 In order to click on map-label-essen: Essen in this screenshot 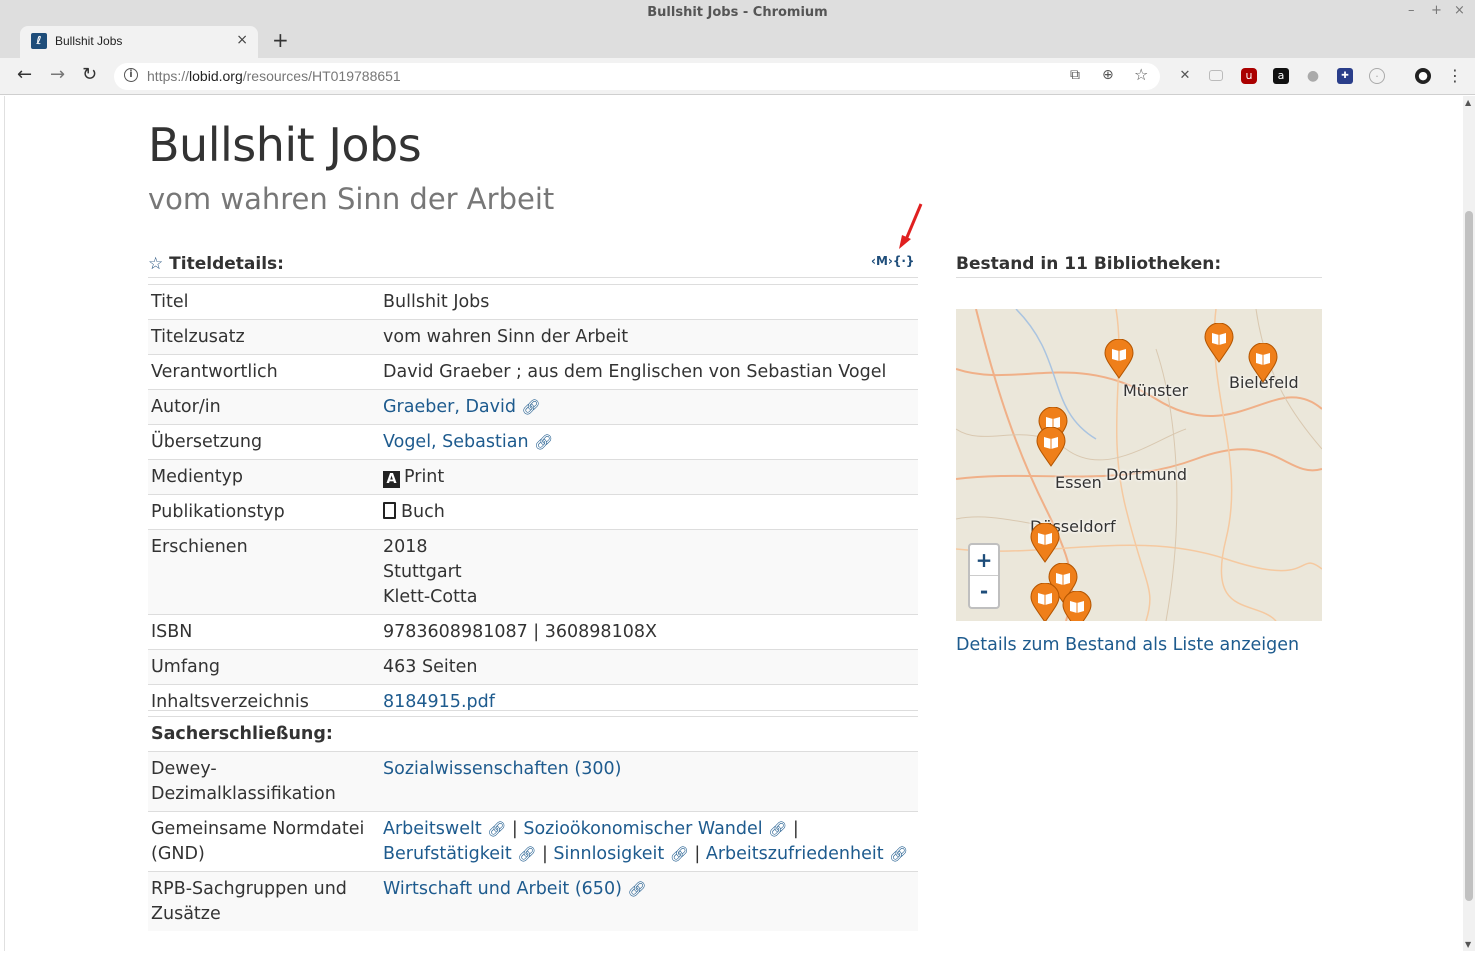, I will do `click(1078, 482)`.